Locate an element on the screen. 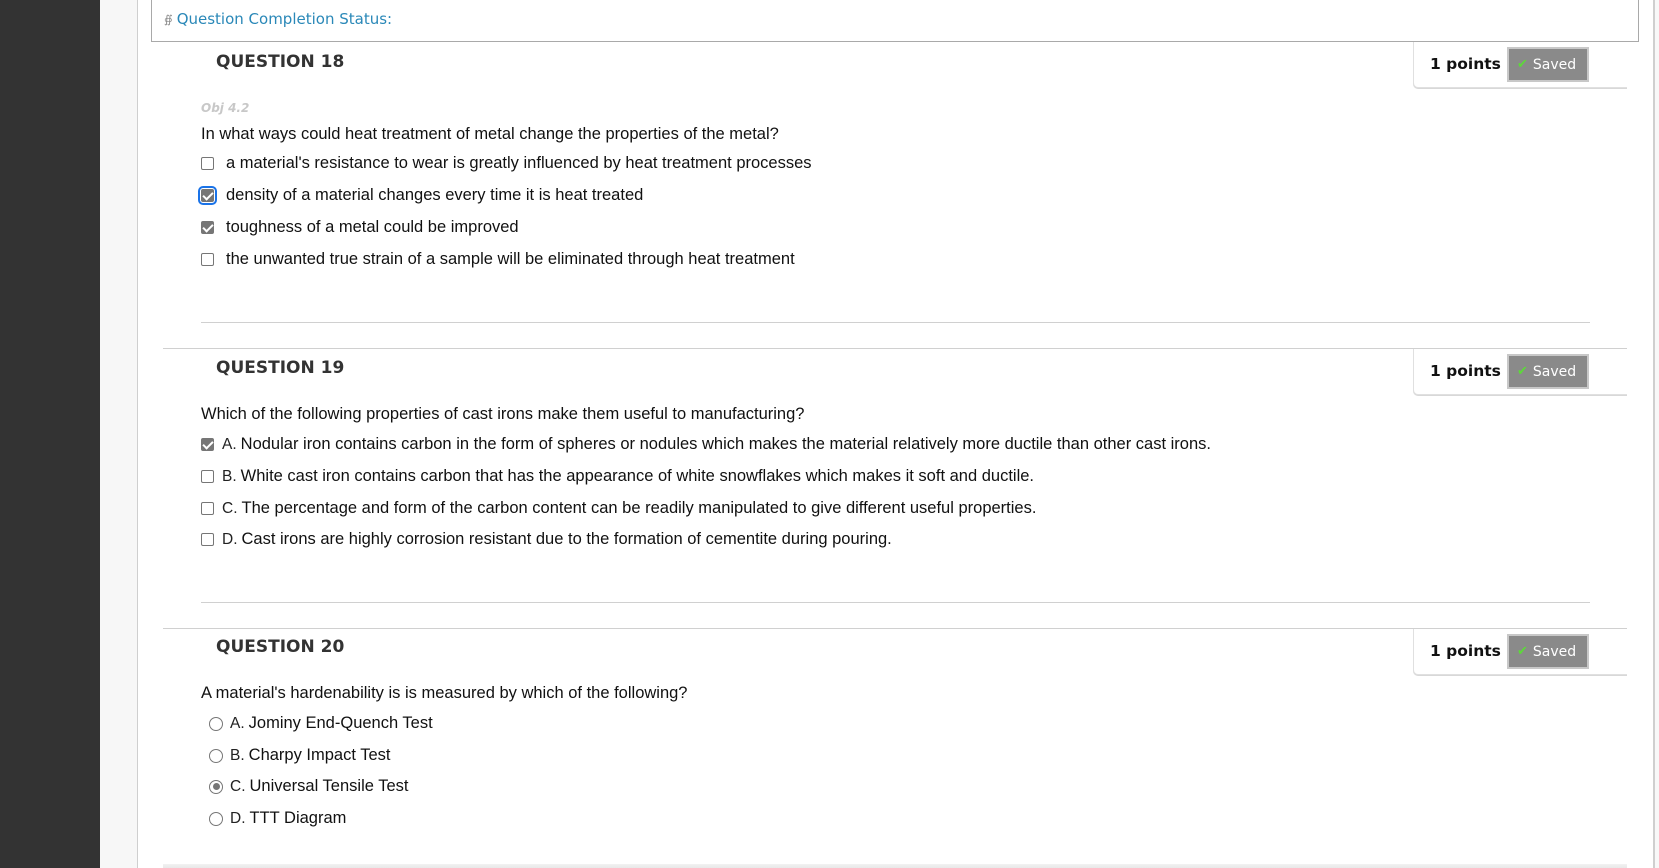 The width and height of the screenshot is (1659, 868). answer-option: toughness of a metal could be improved is located at coordinates (360, 227).